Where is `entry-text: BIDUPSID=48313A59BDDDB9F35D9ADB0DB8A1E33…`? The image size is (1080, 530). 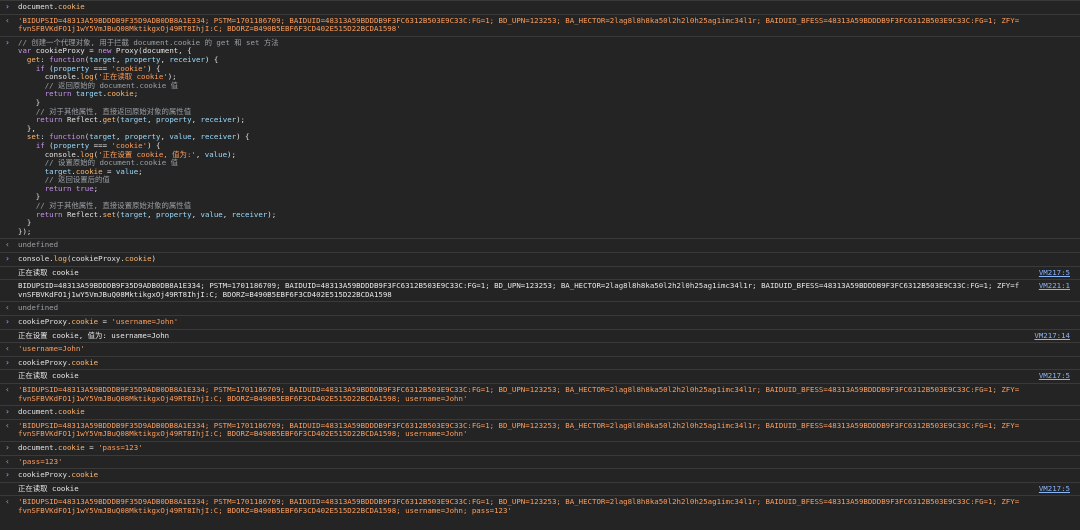 entry-text: BIDUPSID=48313A59BDDDB9F35D9ADB0DB8A1E33… is located at coordinates (519, 290).